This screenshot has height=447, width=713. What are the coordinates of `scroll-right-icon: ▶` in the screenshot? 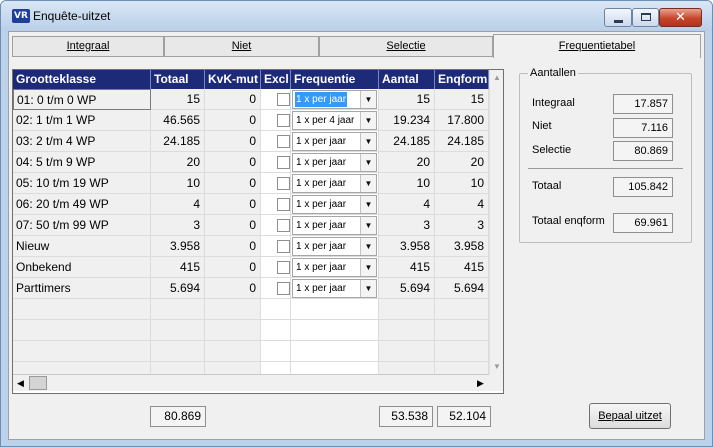 It's located at (480, 383).